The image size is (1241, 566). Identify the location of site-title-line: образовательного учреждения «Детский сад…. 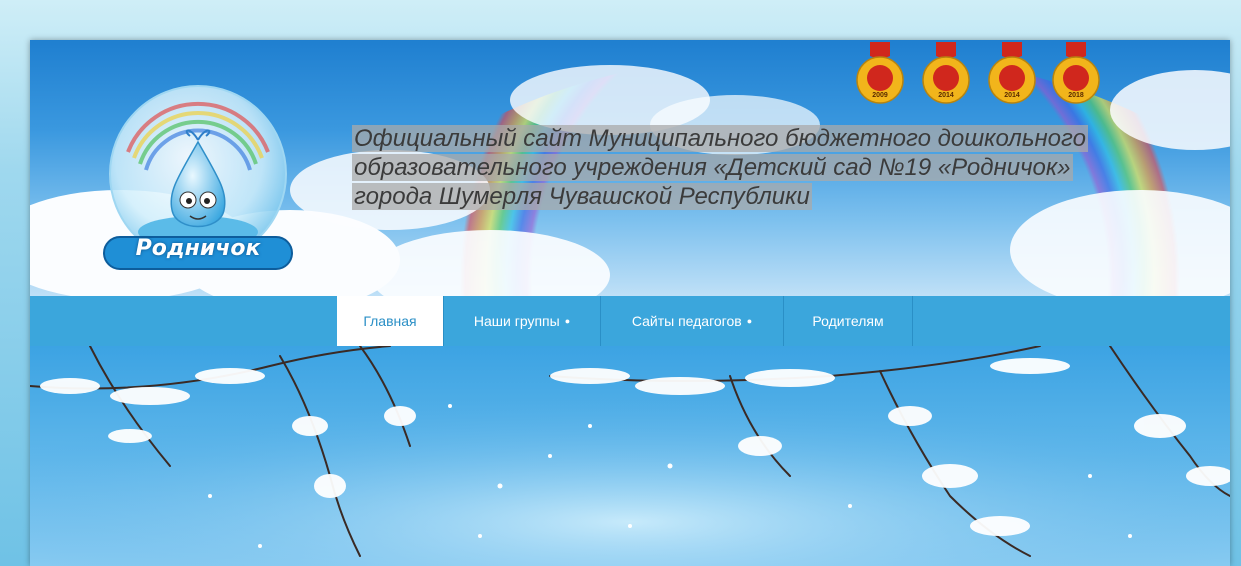
(712, 167).